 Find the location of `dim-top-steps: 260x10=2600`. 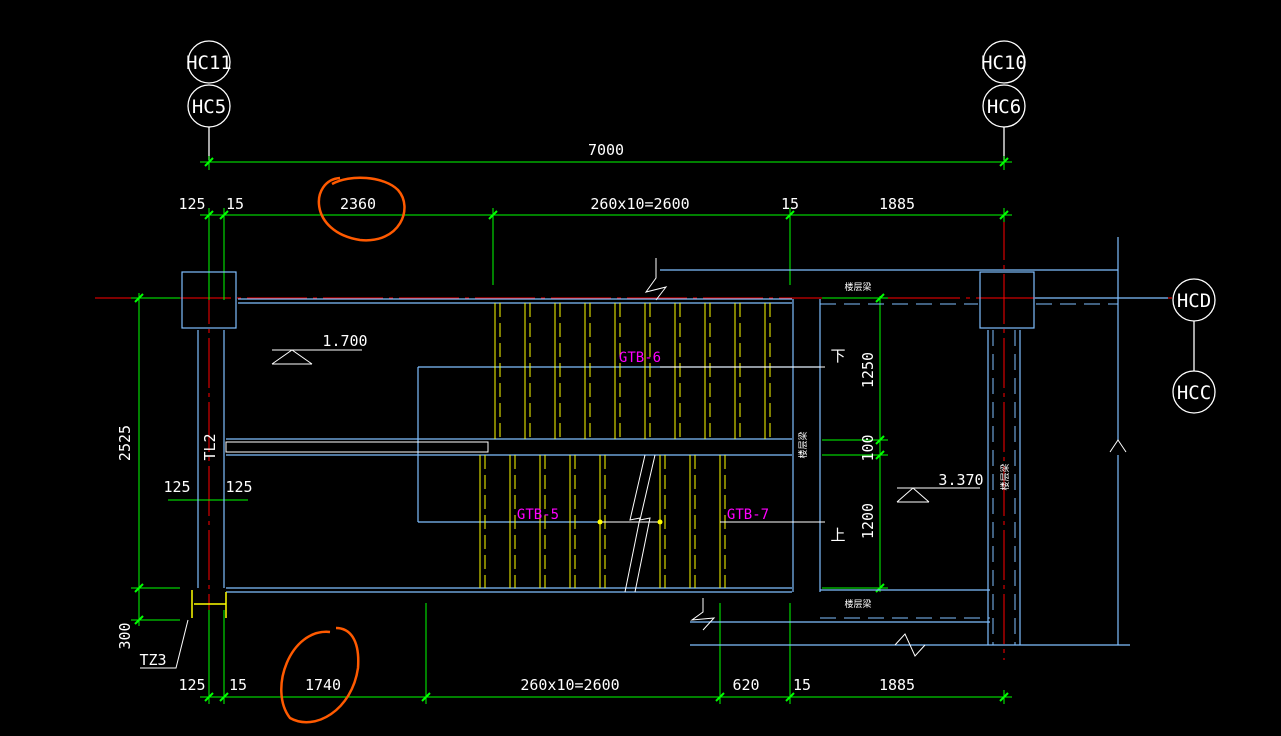

dim-top-steps: 260x10=2600 is located at coordinates (639, 204).